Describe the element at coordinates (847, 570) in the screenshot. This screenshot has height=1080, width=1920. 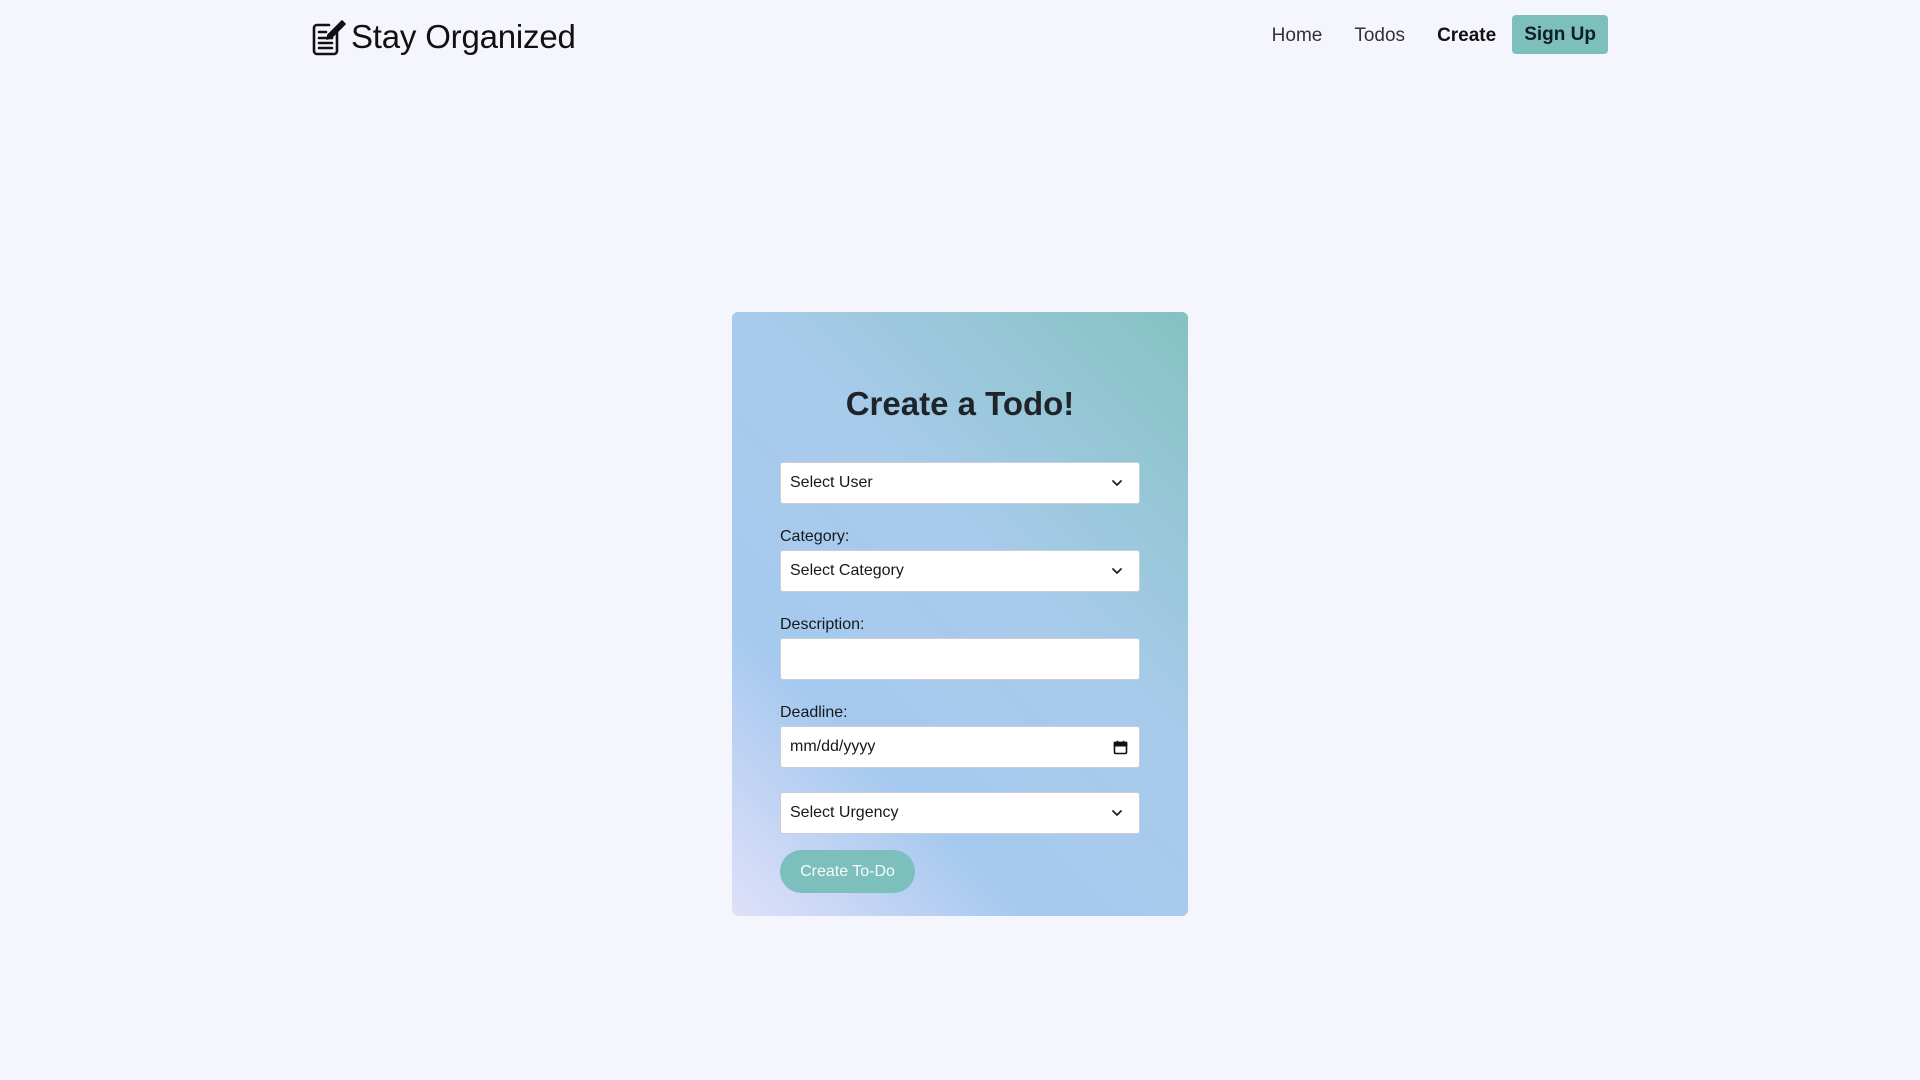
I see `category-select-value: Select Category` at that location.